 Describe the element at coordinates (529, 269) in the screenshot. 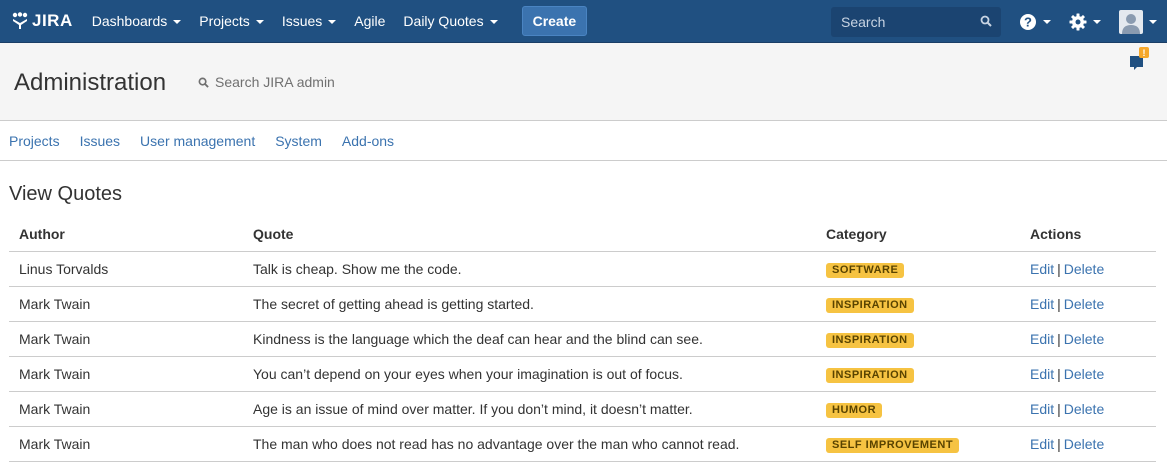

I see `quote-cell: Talk is cheap. Show me the code.` at that location.